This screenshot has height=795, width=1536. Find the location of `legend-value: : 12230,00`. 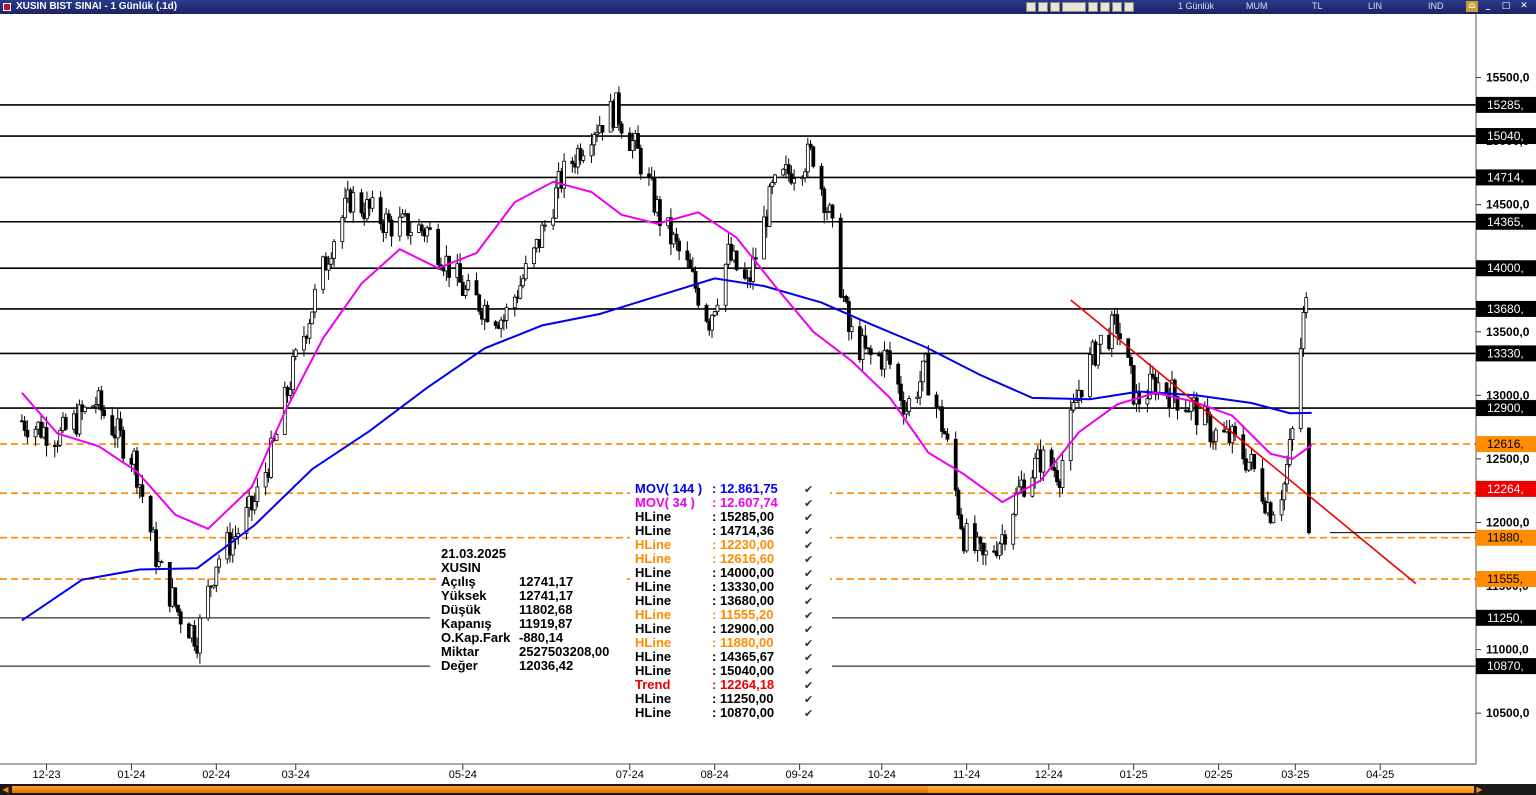

legend-value: : 12230,00 is located at coordinates (743, 544).